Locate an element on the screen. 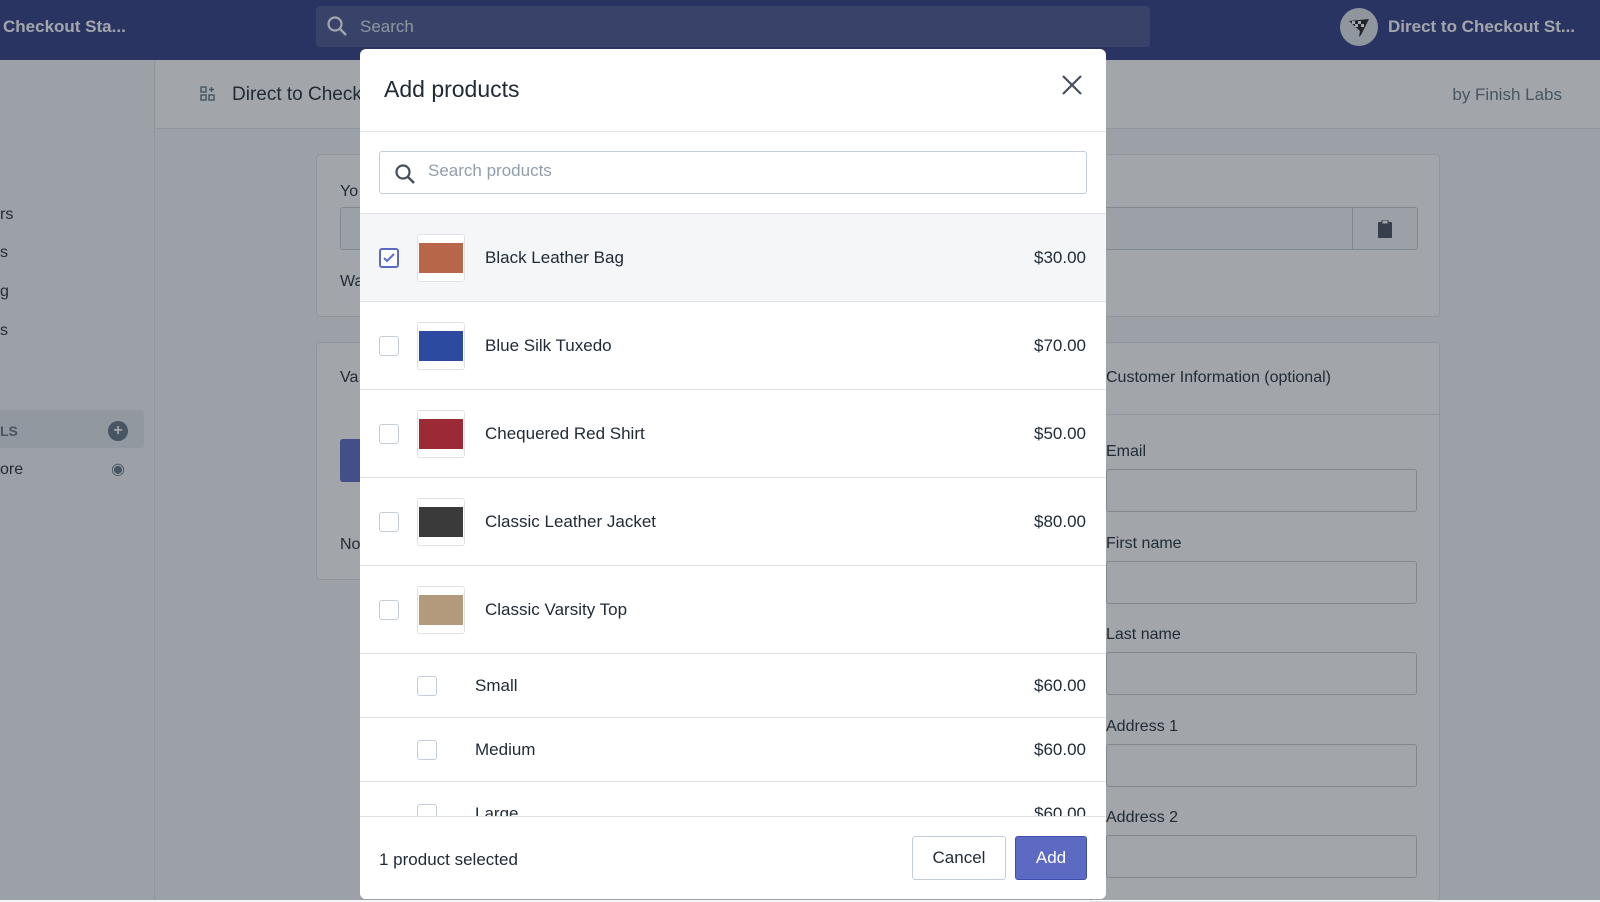 The width and height of the screenshot is (1600, 902). product-search is located at coordinates (733, 172).